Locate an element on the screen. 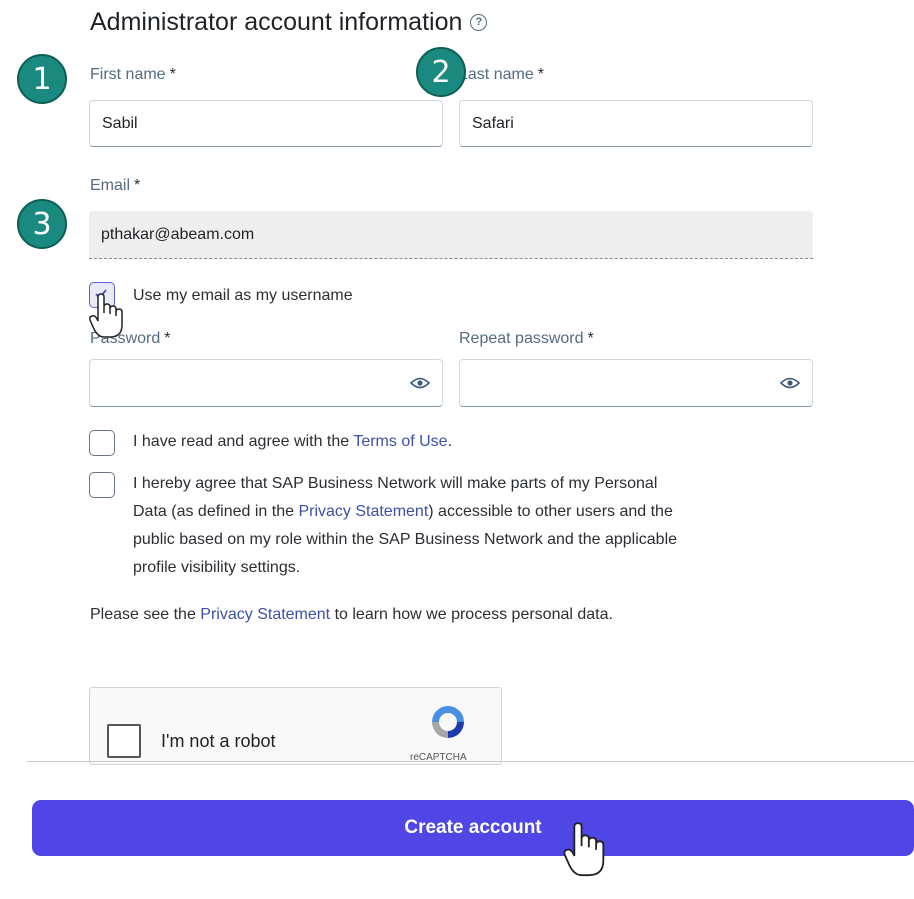 This screenshot has height=899, width=914. annotation-badge-1: 1 is located at coordinates (42, 79).